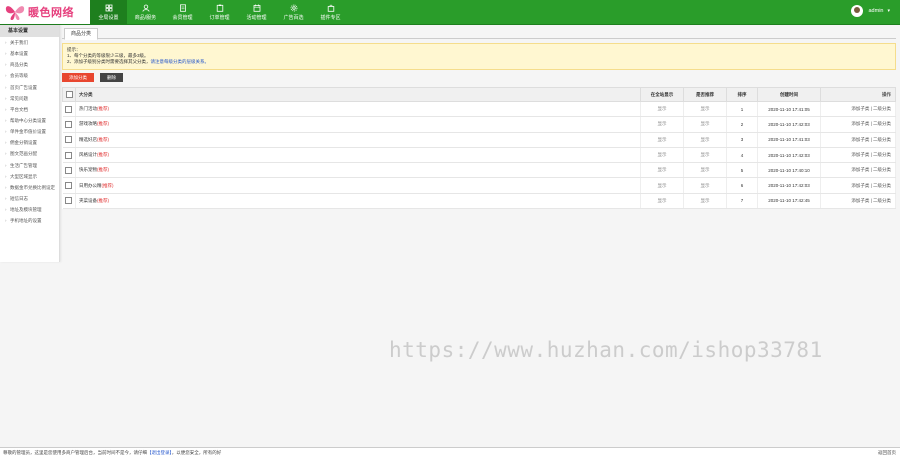 The image size is (900, 457). I want to click on select-all-checkbox, so click(69, 94).